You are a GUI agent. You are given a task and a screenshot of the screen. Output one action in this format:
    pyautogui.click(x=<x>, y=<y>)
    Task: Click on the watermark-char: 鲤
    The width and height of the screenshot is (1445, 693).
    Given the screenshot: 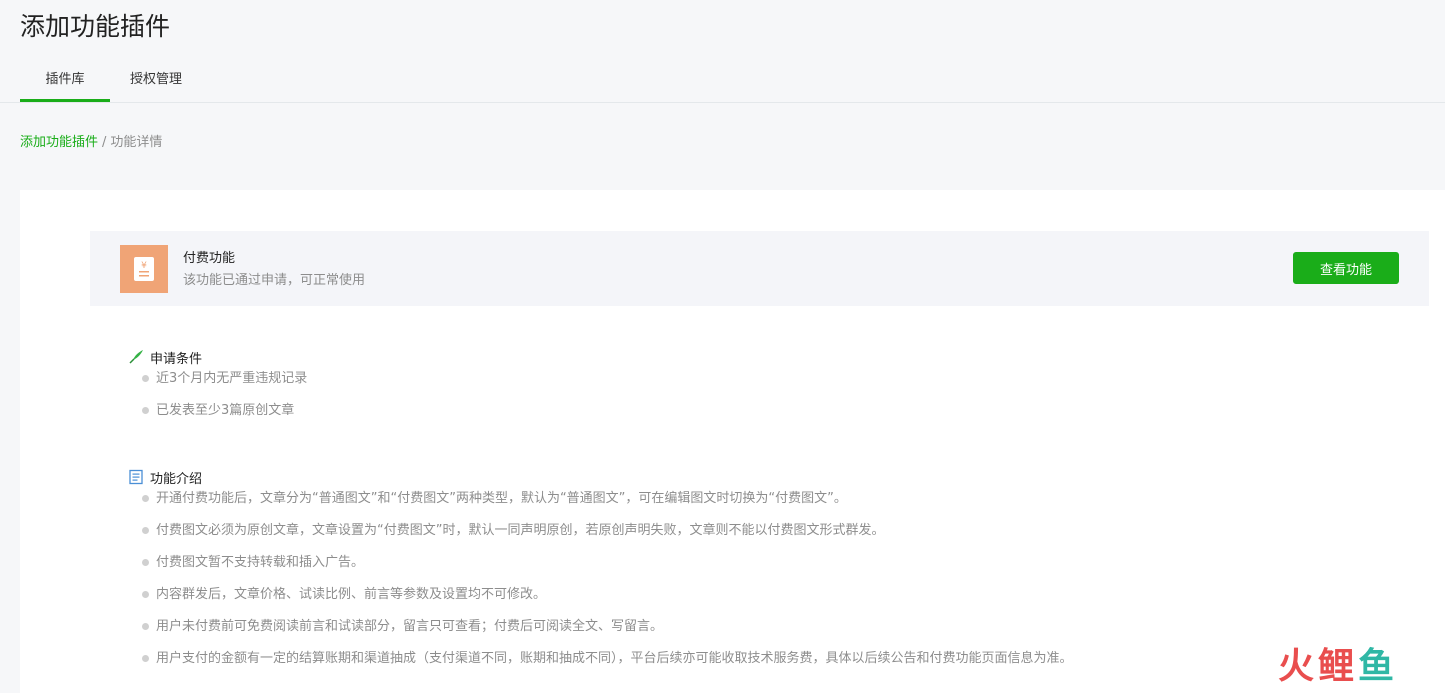 What is the action you would take?
    pyautogui.click(x=1336, y=666)
    